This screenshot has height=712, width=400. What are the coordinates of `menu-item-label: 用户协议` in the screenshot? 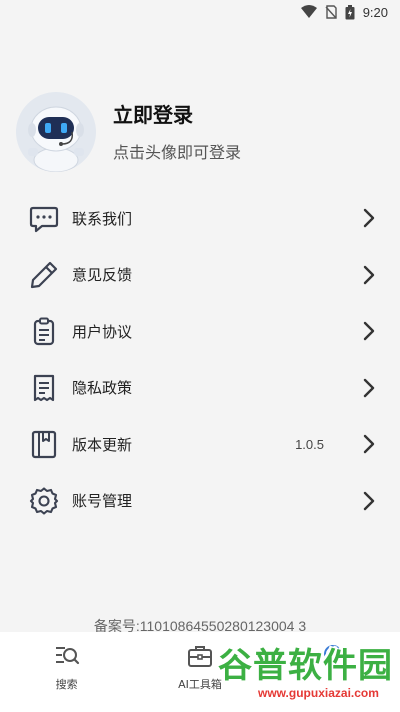 It's located at (102, 331).